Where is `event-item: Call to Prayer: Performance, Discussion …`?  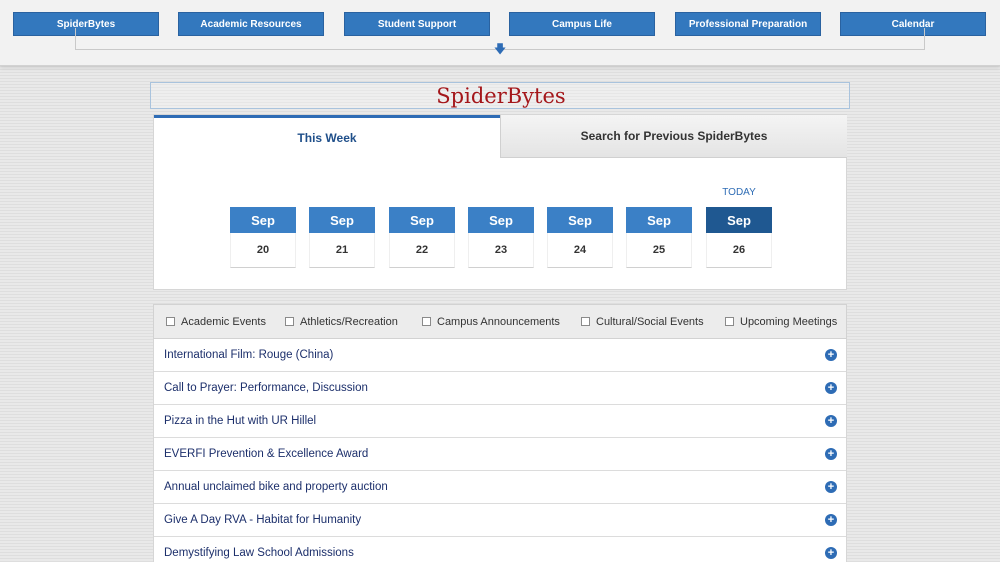 event-item: Call to Prayer: Performance, Discussion … is located at coordinates (500, 388).